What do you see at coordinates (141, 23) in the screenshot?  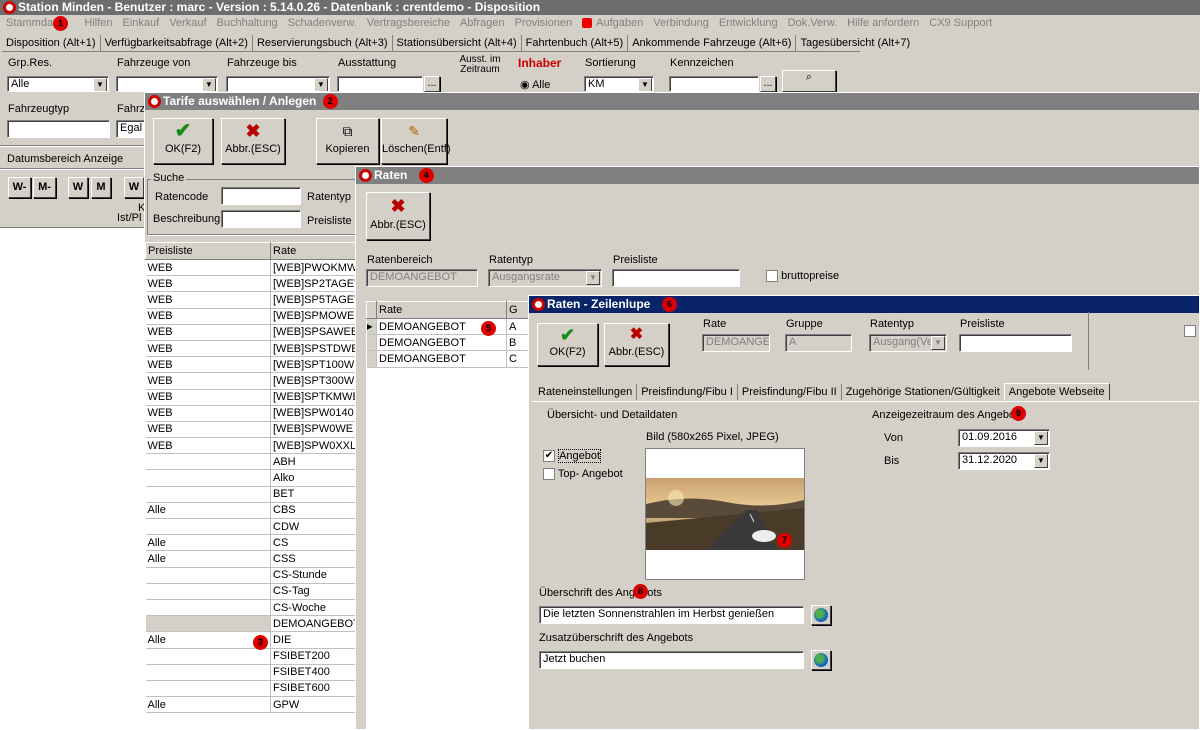 I see `menu-einkauf: Einkauf` at bounding box center [141, 23].